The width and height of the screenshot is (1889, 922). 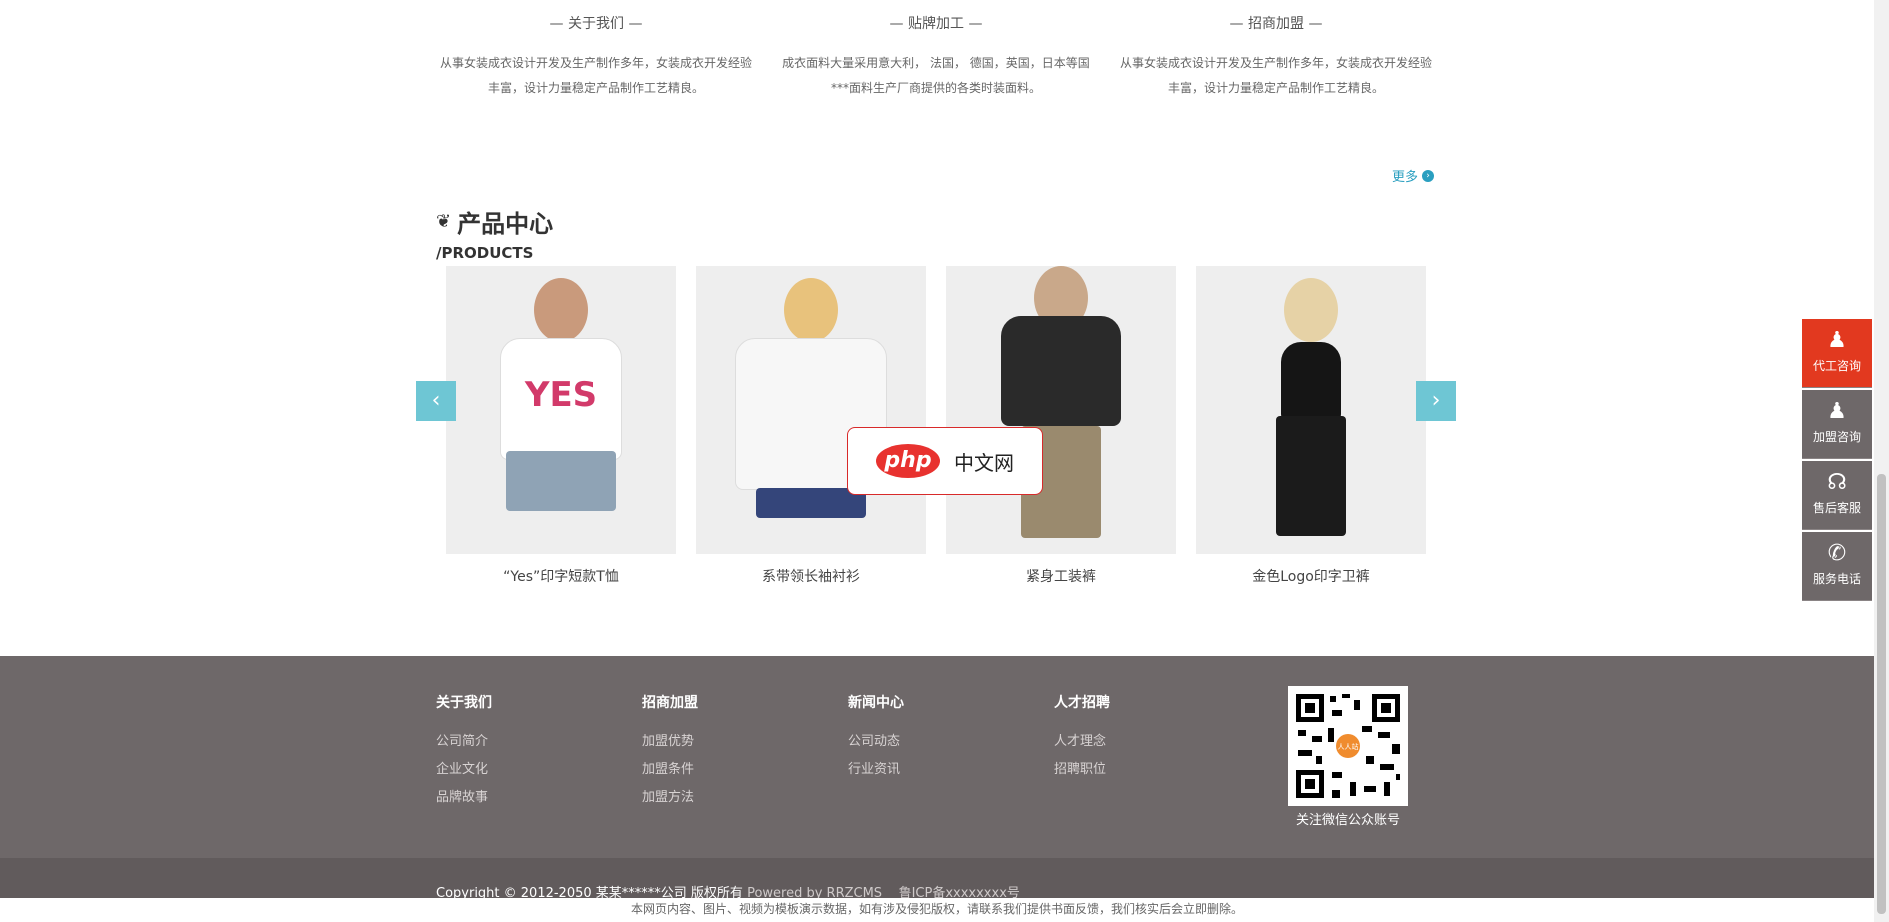 I want to click on service-phone: ✆ 服务电话, so click(x=1837, y=566).